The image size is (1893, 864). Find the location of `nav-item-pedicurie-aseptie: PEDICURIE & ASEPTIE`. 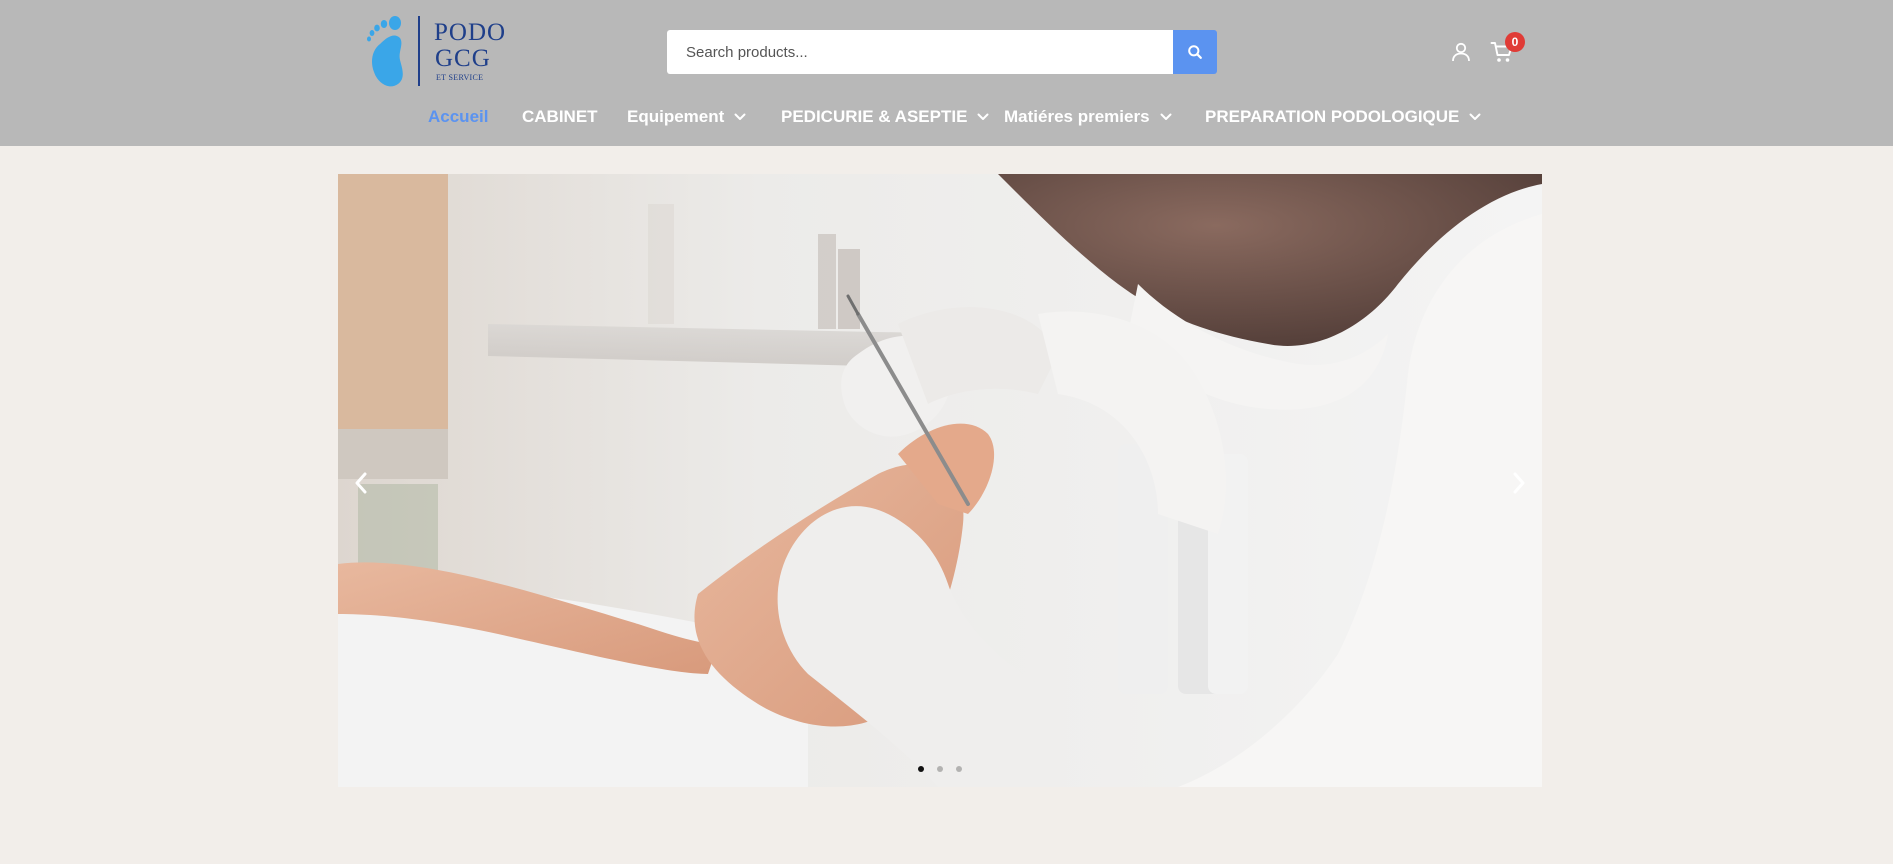

nav-item-pedicurie-aseptie: PEDICURIE & ASEPTIE is located at coordinates (885, 117).